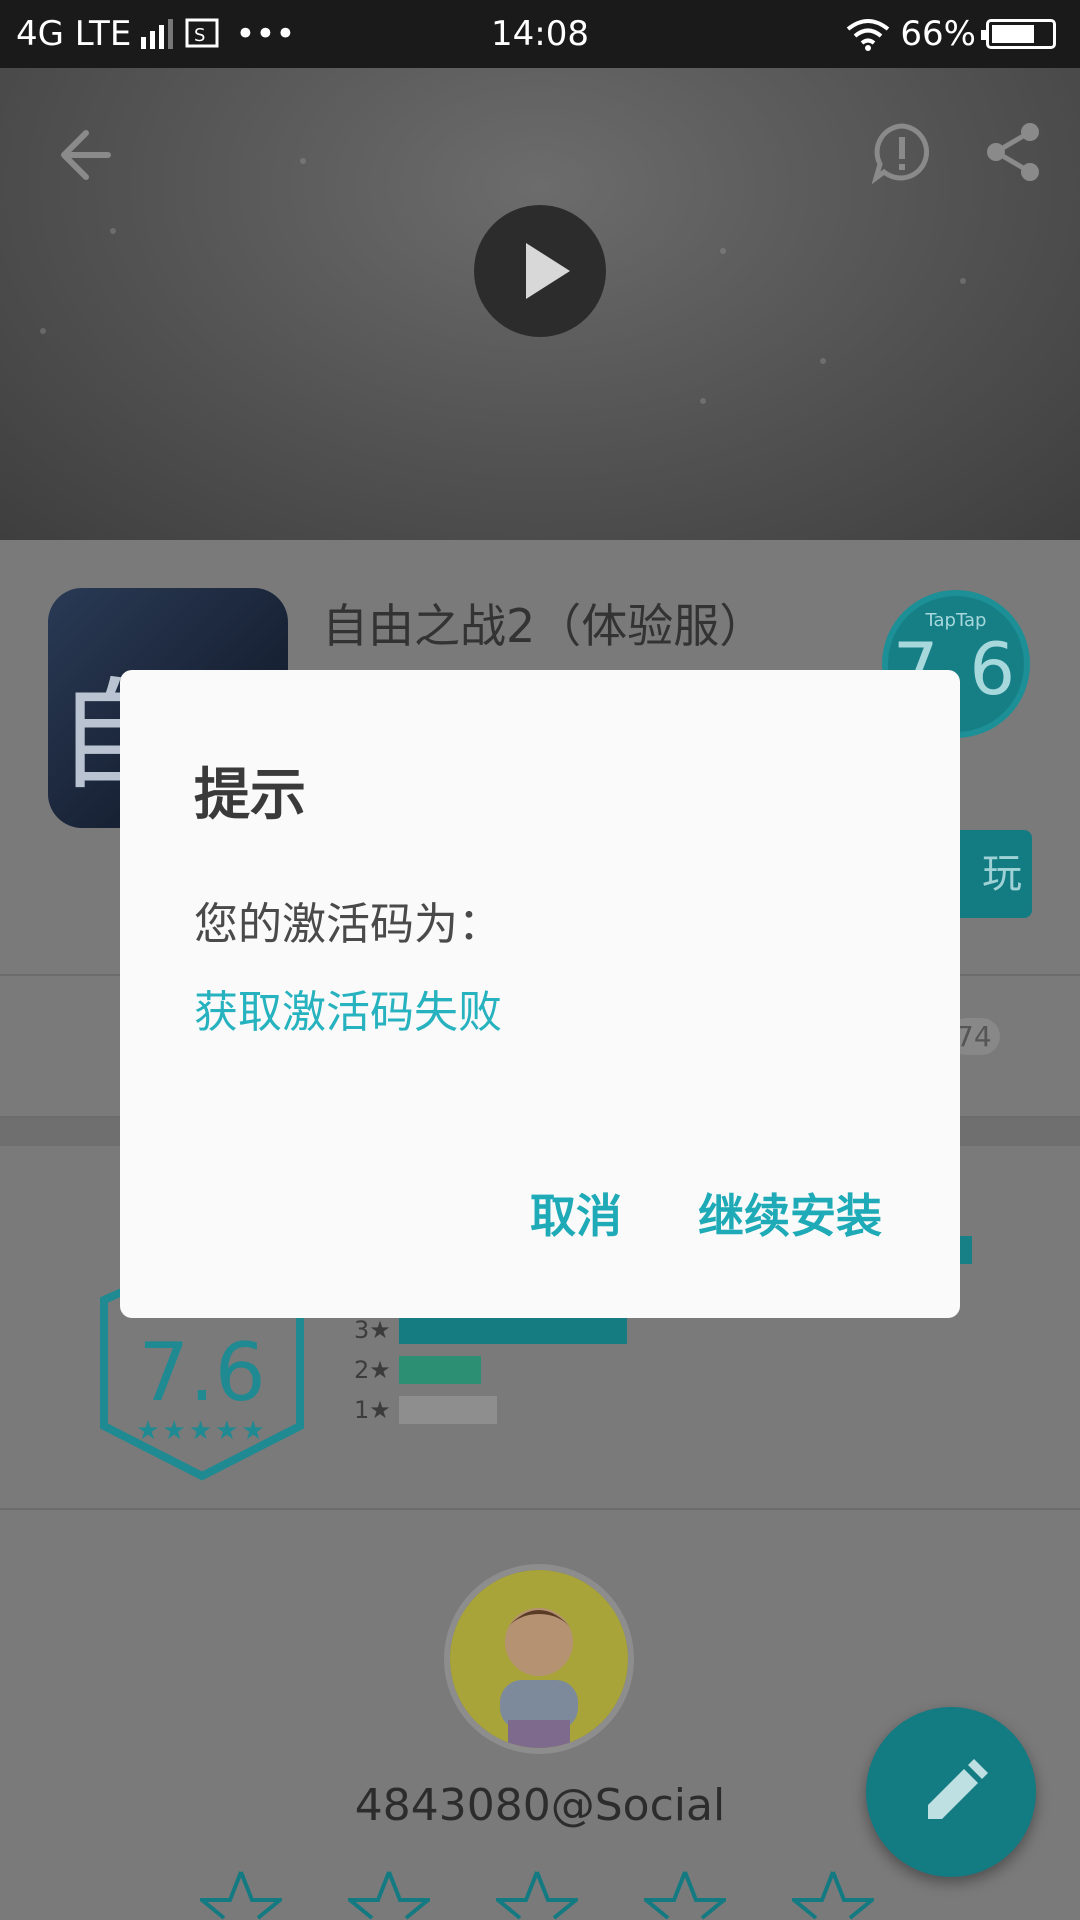 This screenshot has width=1080, height=1920. Describe the element at coordinates (372, 1410) in the screenshot. I see `rating-row-label: 1★` at that location.